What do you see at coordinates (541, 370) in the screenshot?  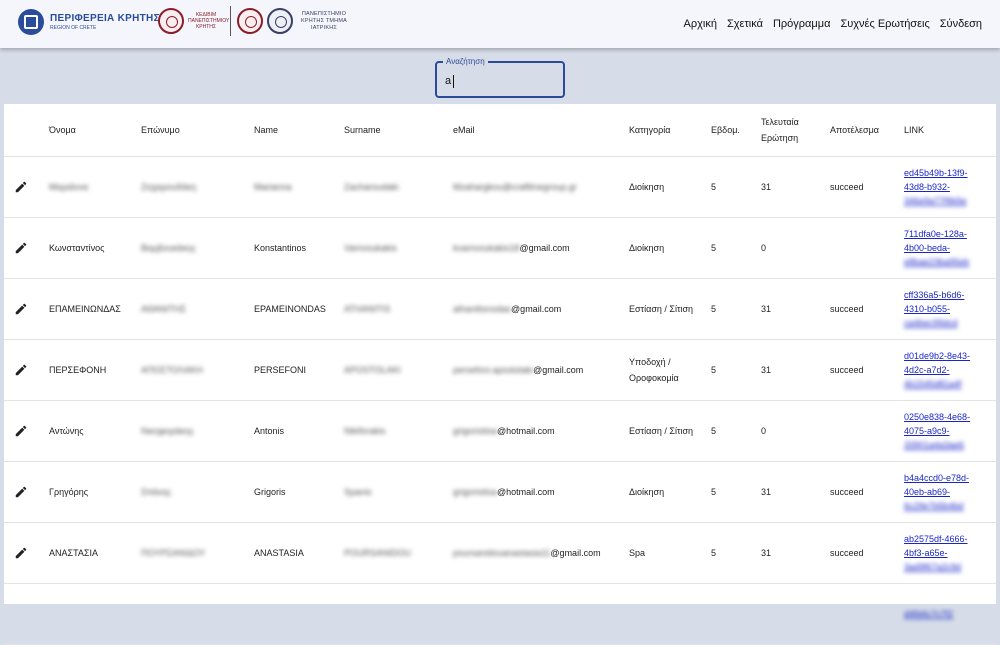 I see `cell-email: persefoni.apostolaki@gmail.com` at bounding box center [541, 370].